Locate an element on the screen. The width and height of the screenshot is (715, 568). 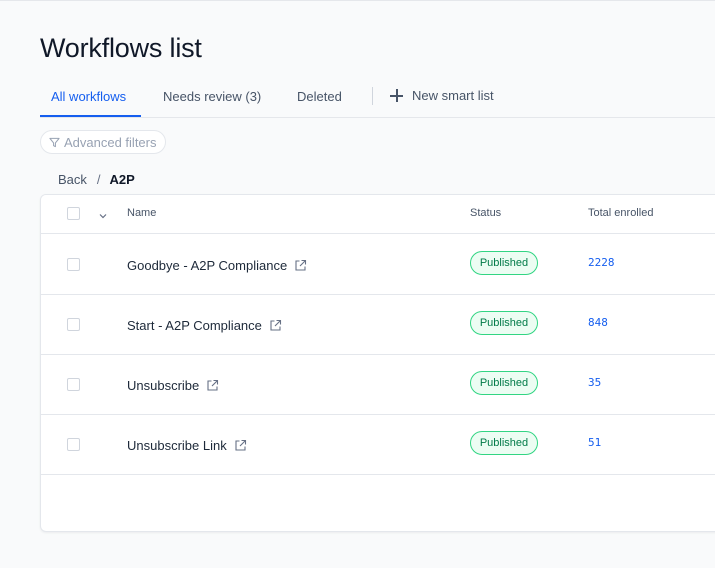
plus-icon is located at coordinates (396, 95).